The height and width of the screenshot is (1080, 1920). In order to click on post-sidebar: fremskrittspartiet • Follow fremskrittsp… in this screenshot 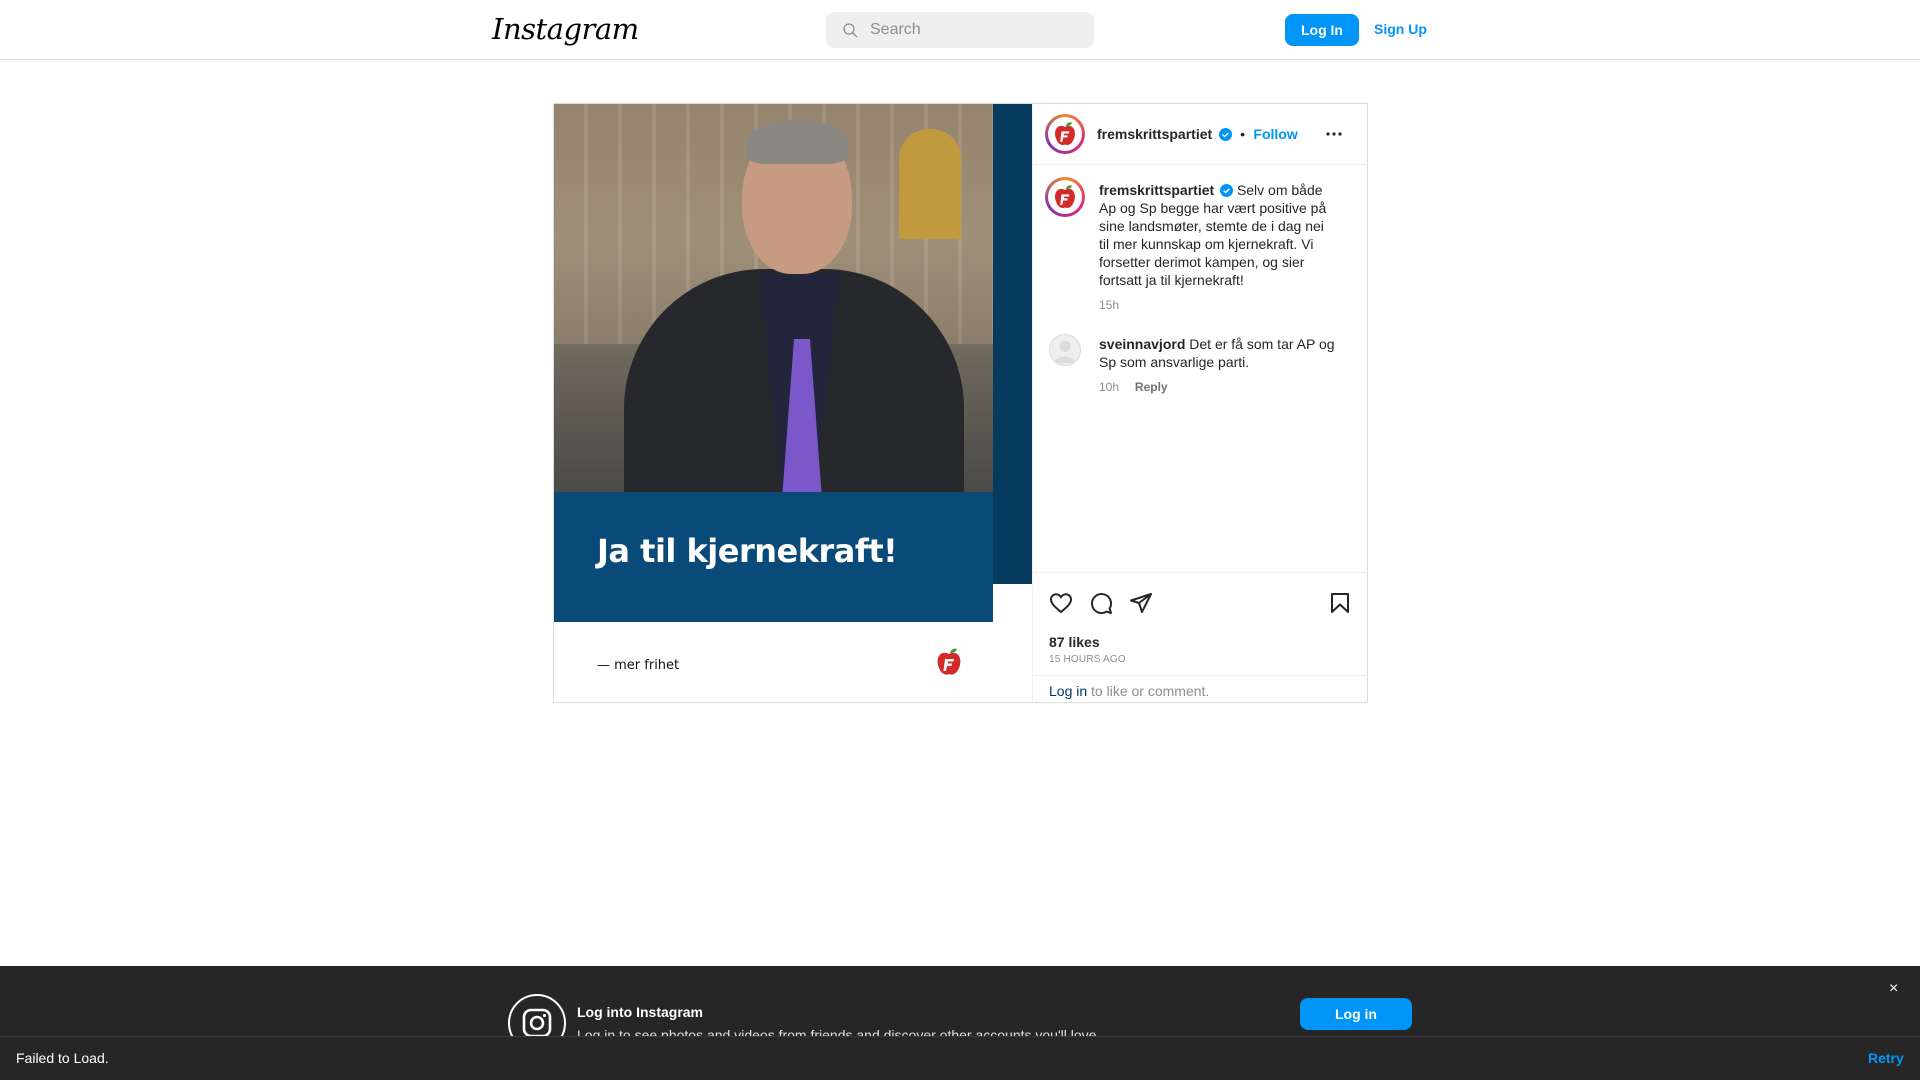, I will do `click(1200, 403)`.